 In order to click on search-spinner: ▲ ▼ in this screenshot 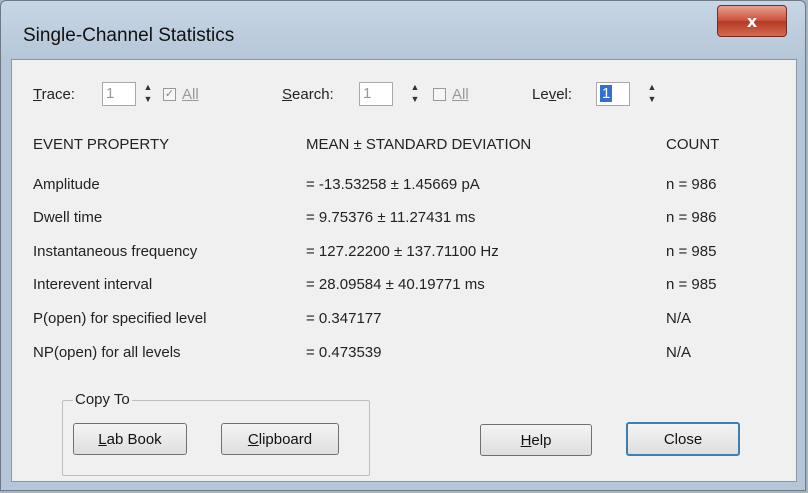, I will do `click(415, 94)`.